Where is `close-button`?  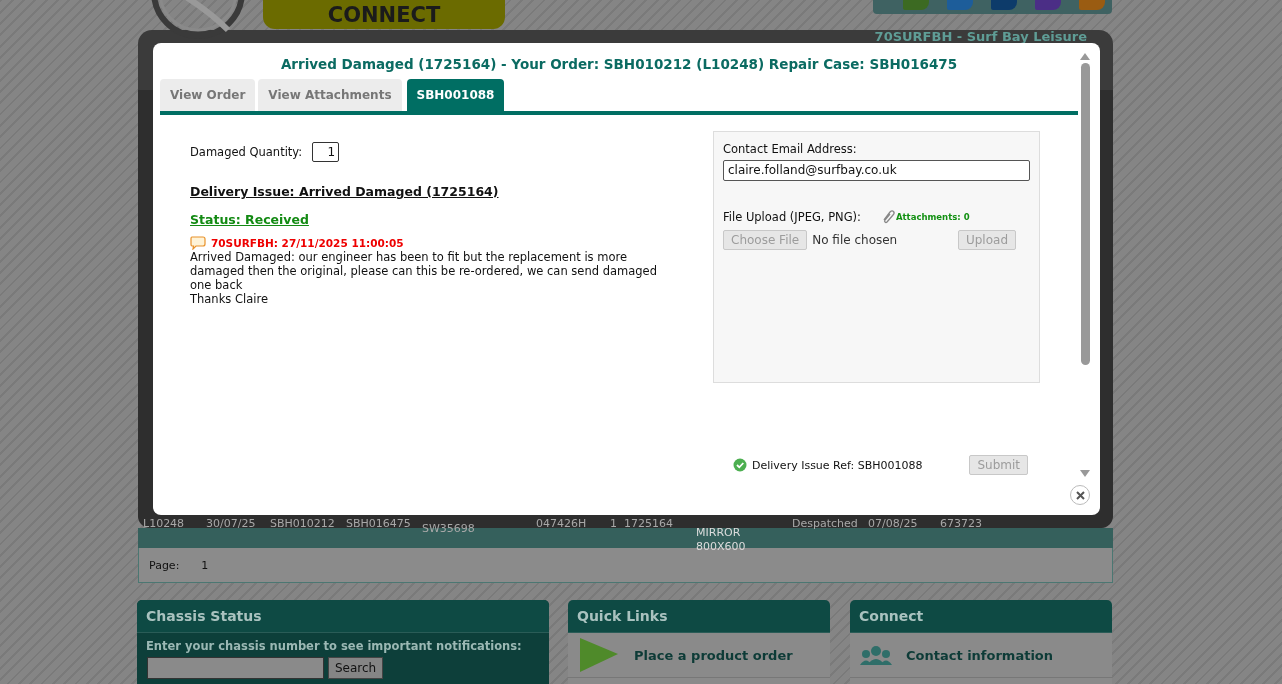 close-button is located at coordinates (1080, 495).